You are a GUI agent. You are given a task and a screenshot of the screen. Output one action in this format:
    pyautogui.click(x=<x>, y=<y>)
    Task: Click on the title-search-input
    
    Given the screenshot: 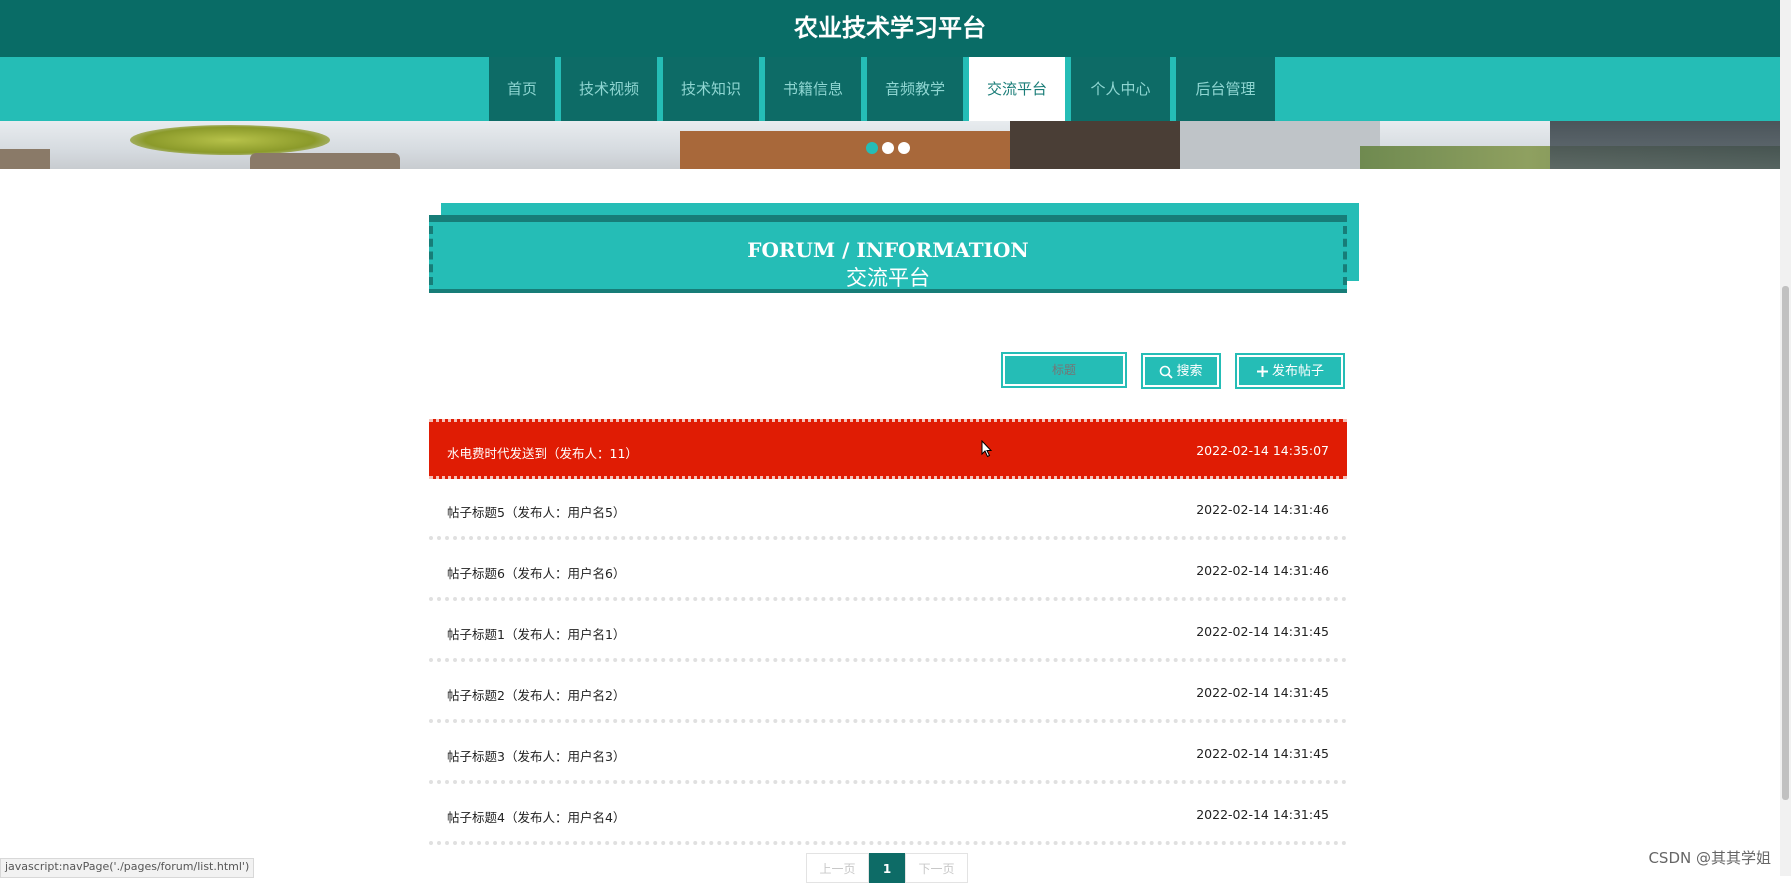 What is the action you would take?
    pyautogui.click(x=1064, y=370)
    